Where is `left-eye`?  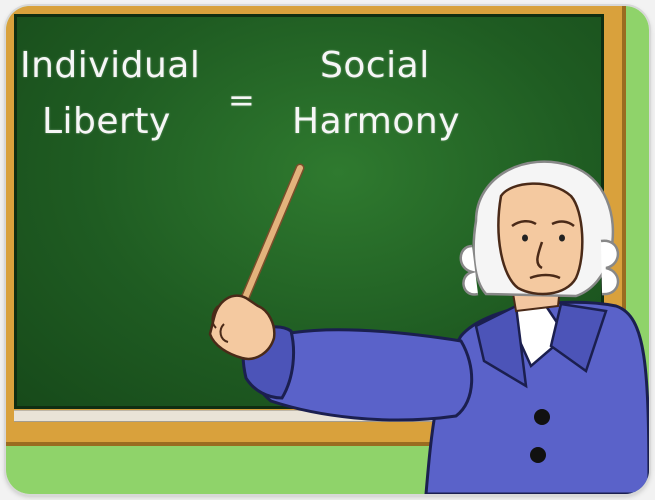 left-eye is located at coordinates (525, 238).